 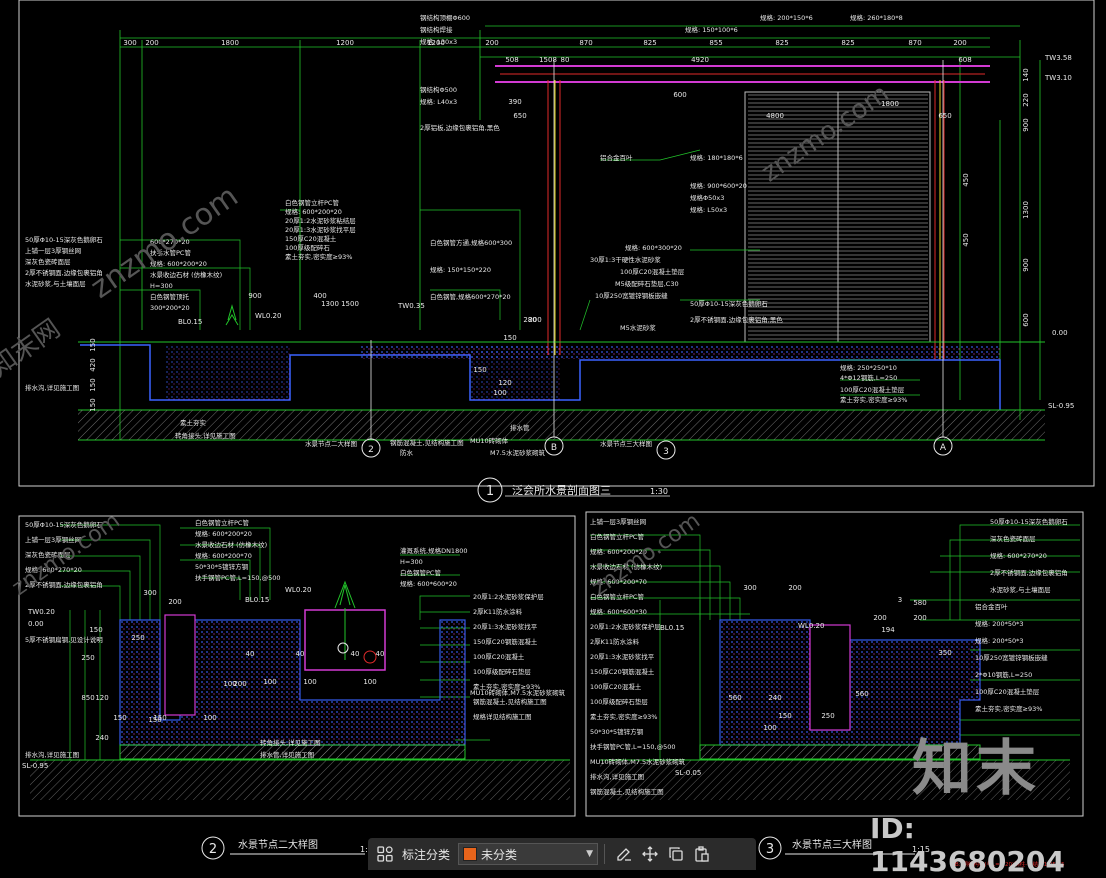 What do you see at coordinates (617, 731) in the screenshot?
I see `annotation-note: 50*30*5镀锌方钢` at bounding box center [617, 731].